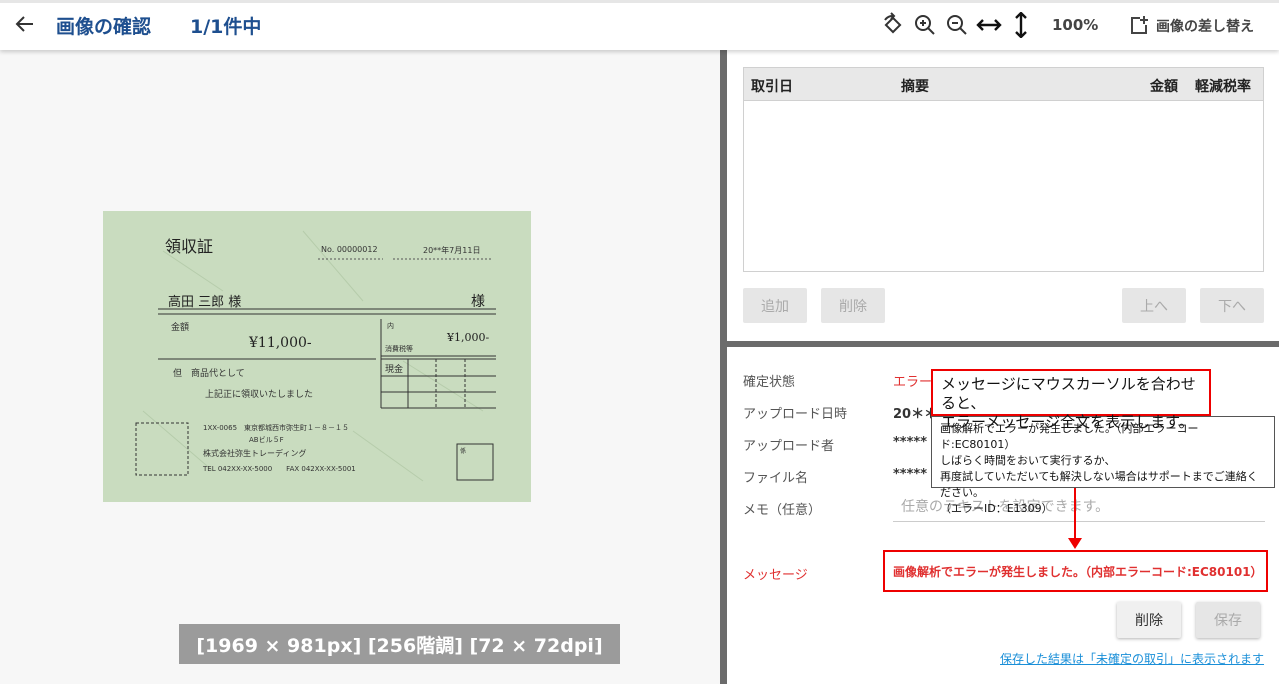 The height and width of the screenshot is (684, 1279). Describe the element at coordinates (910, 474) in the screenshot. I see `filename-value: *****` at that location.